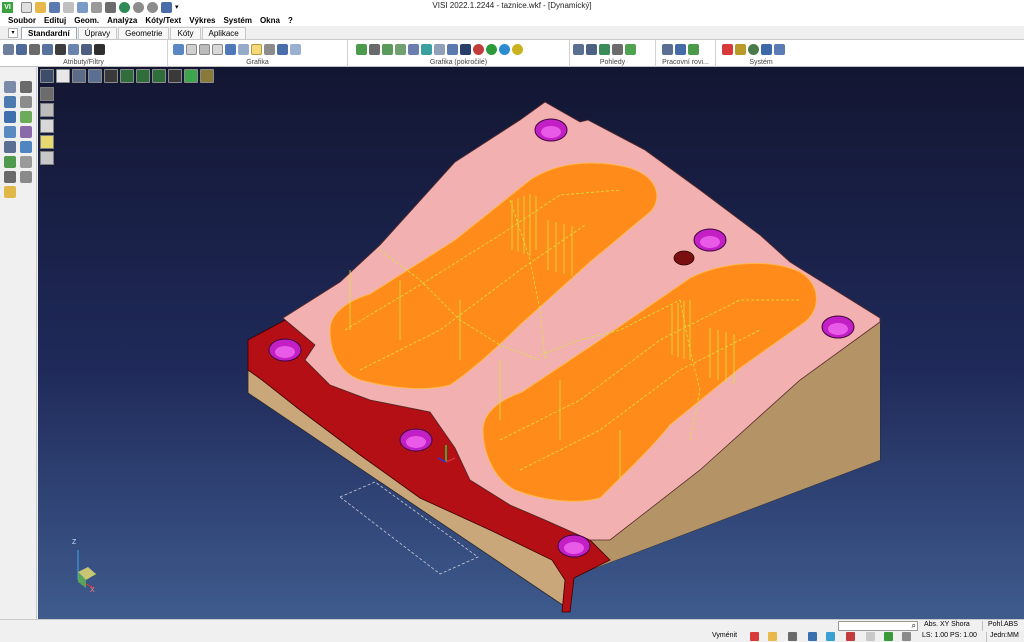 This screenshot has width=1024, height=642. What do you see at coordinates (413, 49) in the screenshot?
I see `display-list-icon` at bounding box center [413, 49].